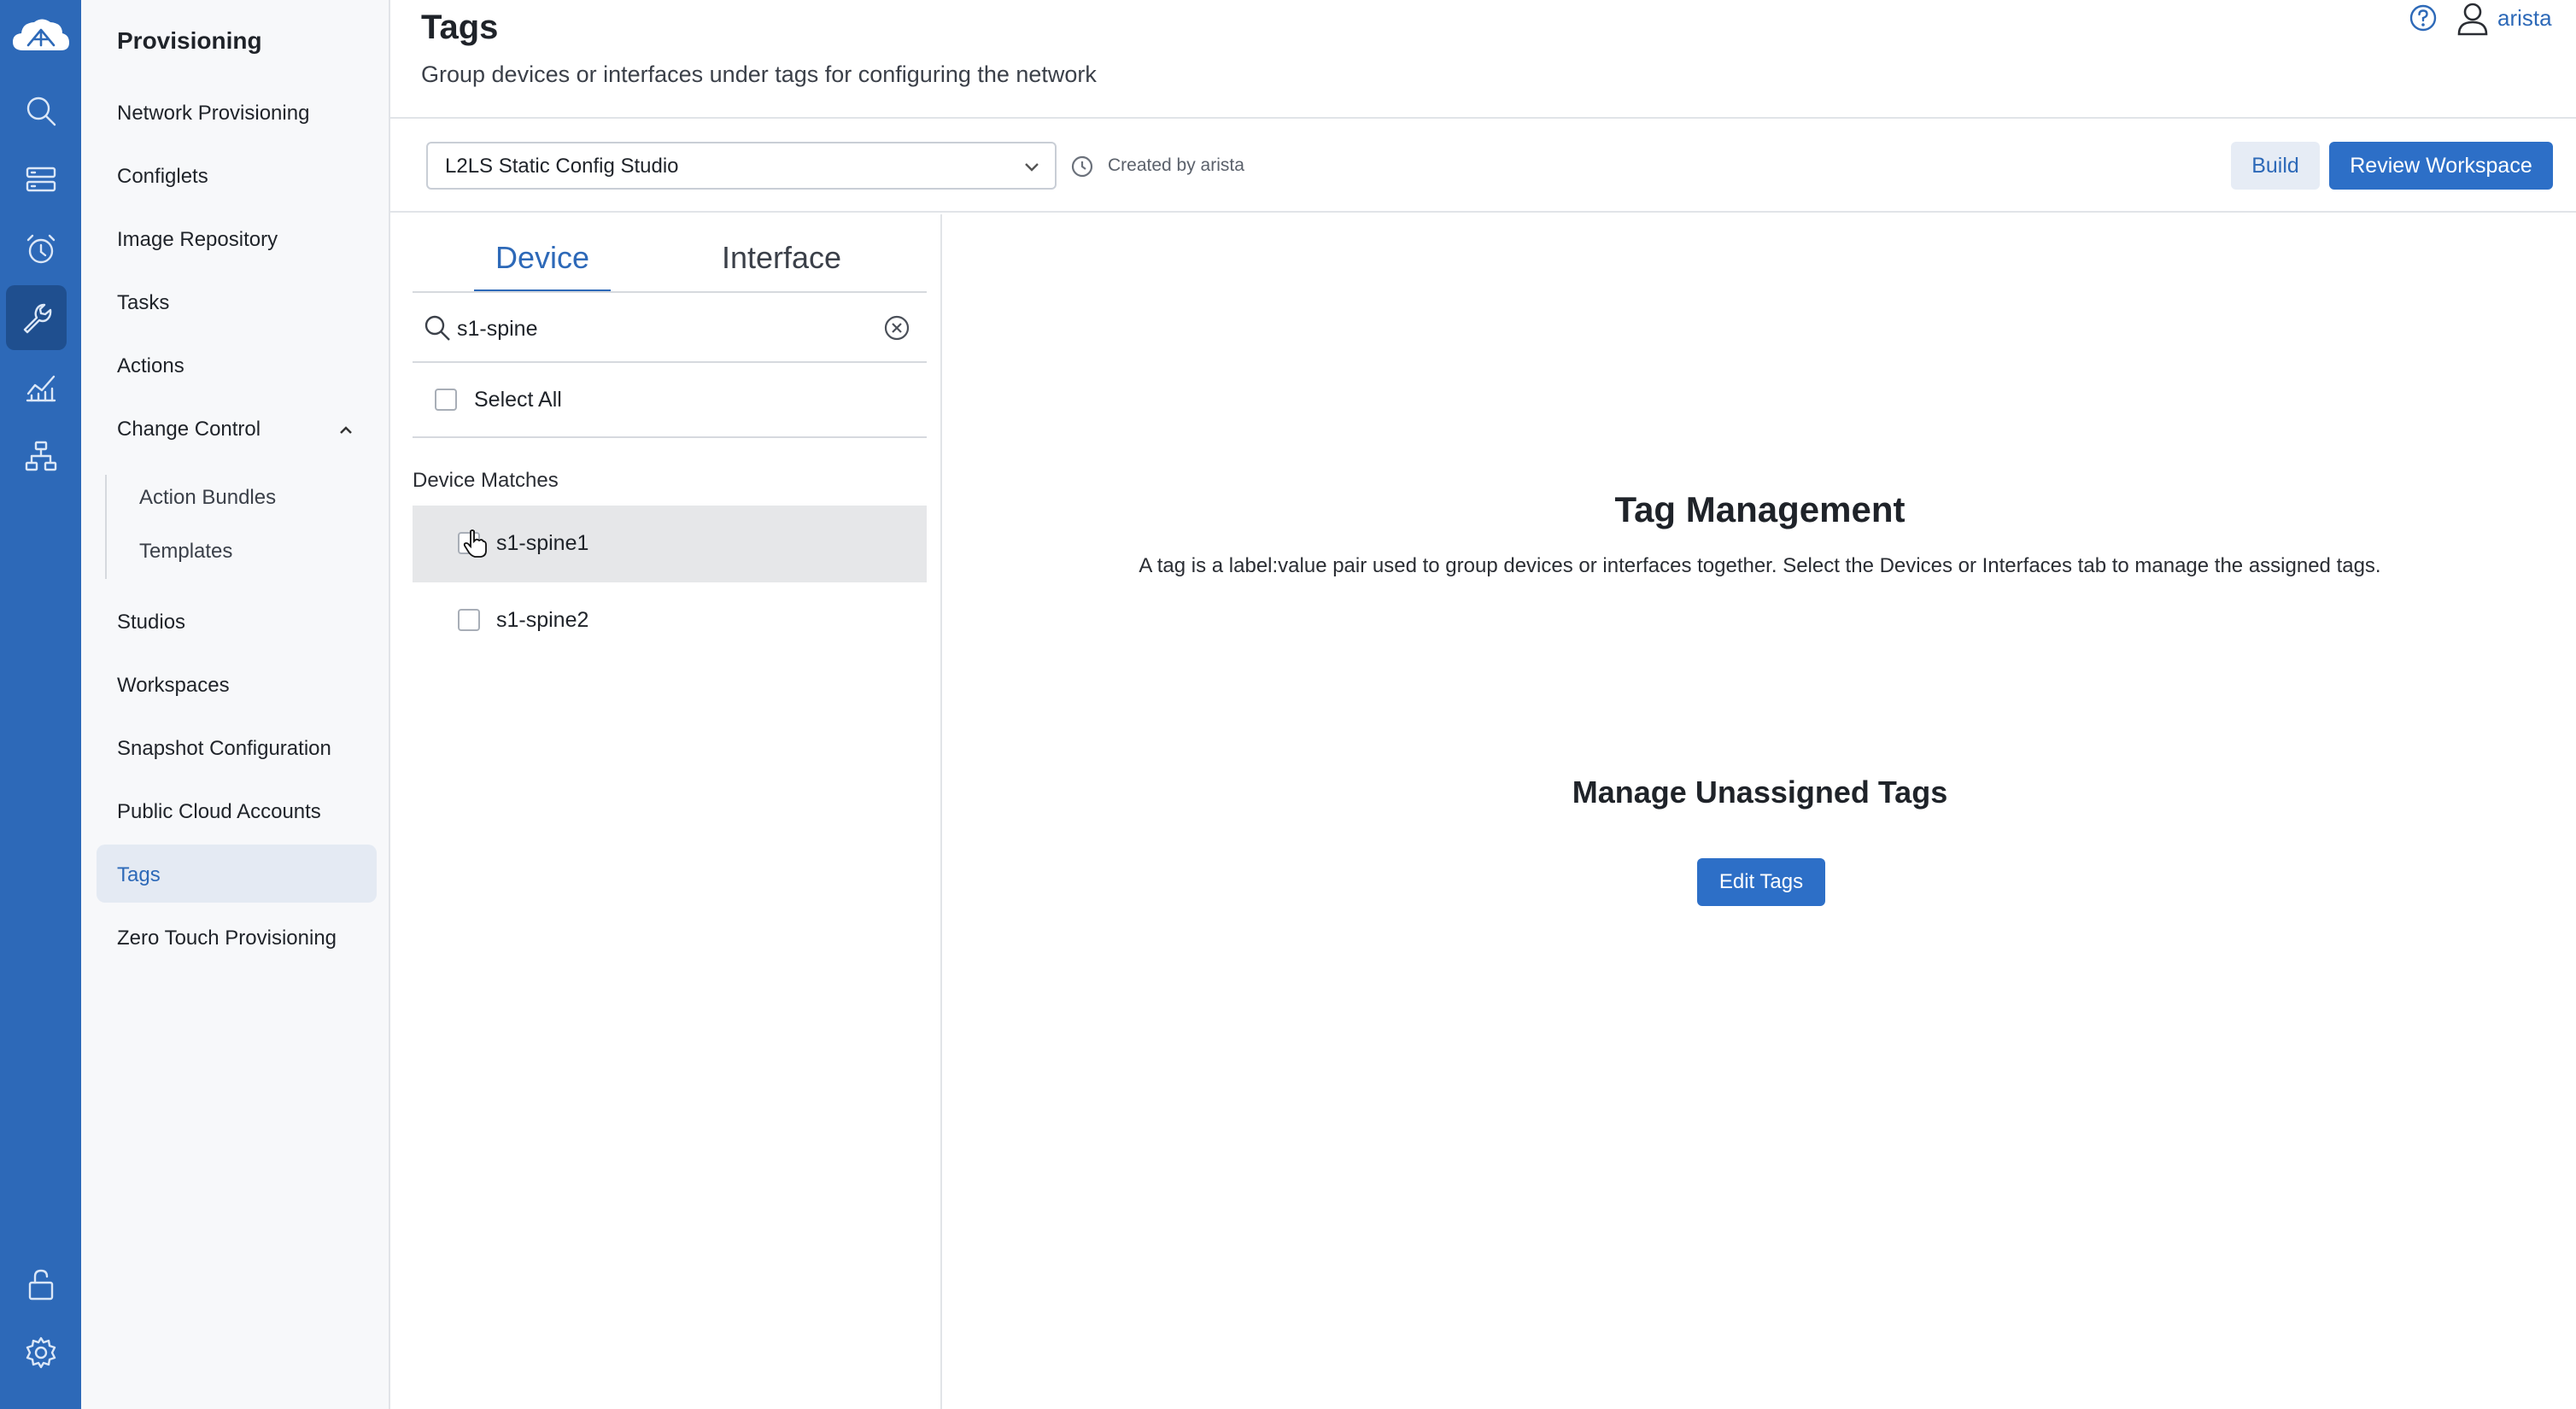 Image resolution: width=2576 pixels, height=1409 pixels. Describe the element at coordinates (345, 430) in the screenshot. I see `chevron-up-icon` at that location.